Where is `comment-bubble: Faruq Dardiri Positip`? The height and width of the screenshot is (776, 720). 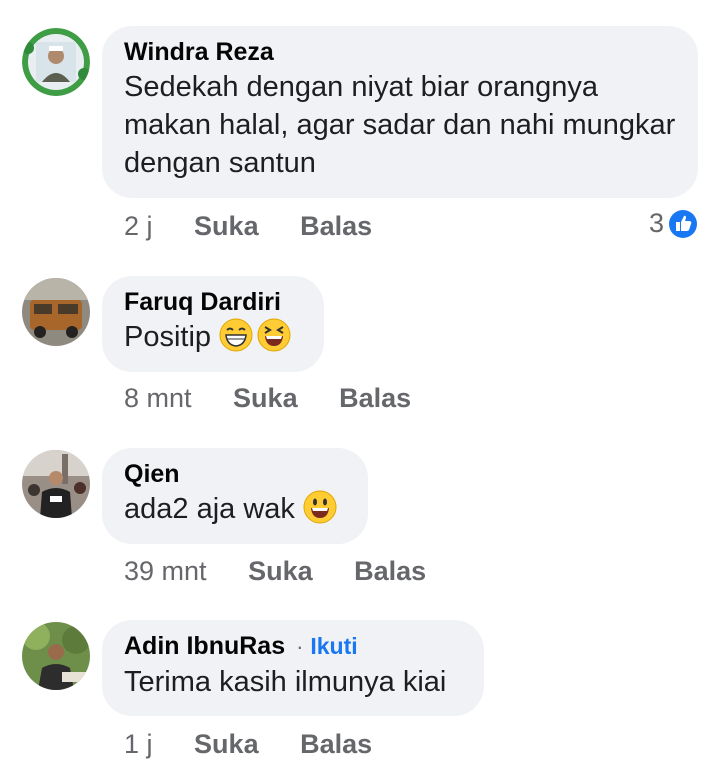
comment-bubble: Faruq Dardiri Positip is located at coordinates (213, 324).